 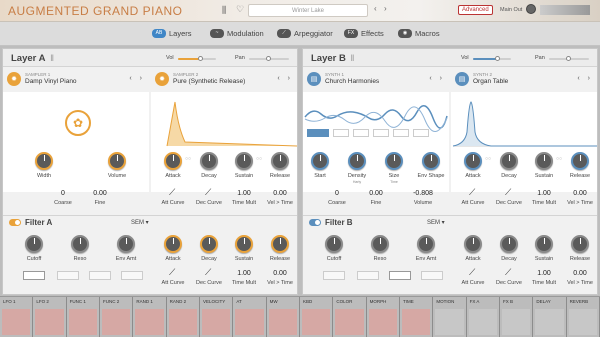 What do you see at coordinates (44, 161) in the screenshot?
I see `width-knob` at bounding box center [44, 161].